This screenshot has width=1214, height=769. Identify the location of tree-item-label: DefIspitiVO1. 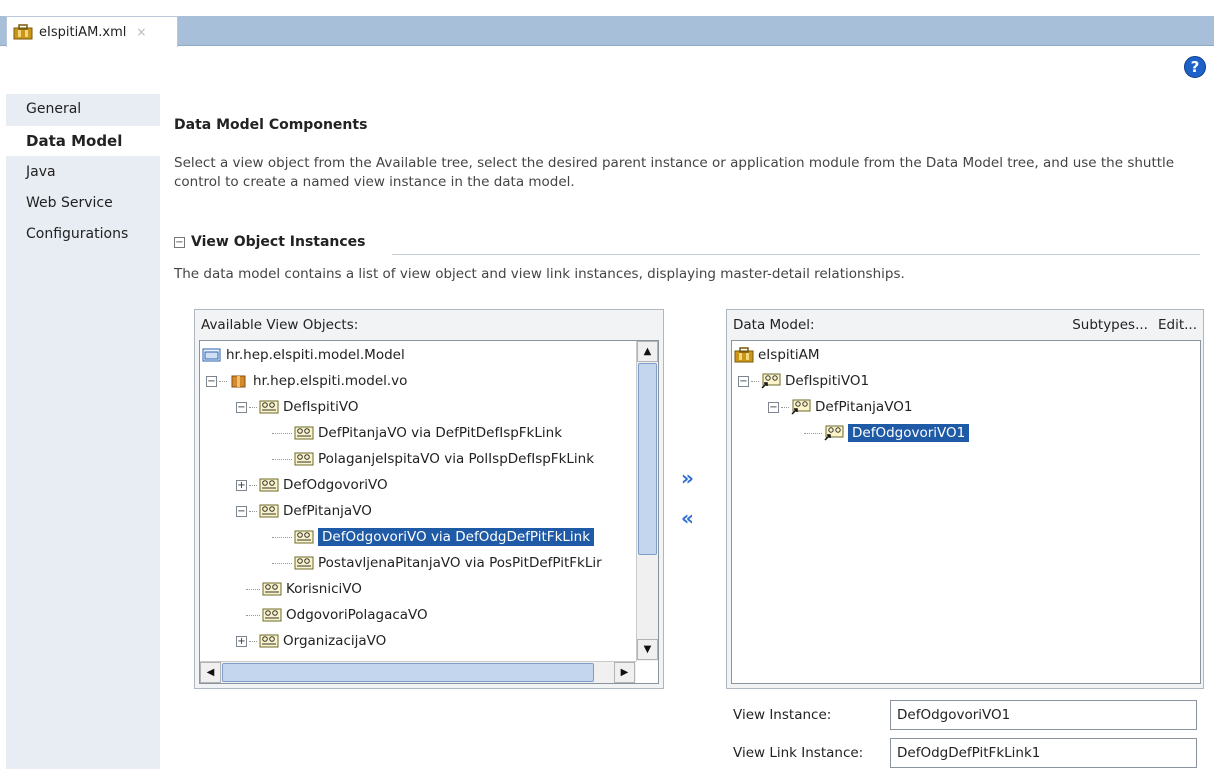
(827, 381).